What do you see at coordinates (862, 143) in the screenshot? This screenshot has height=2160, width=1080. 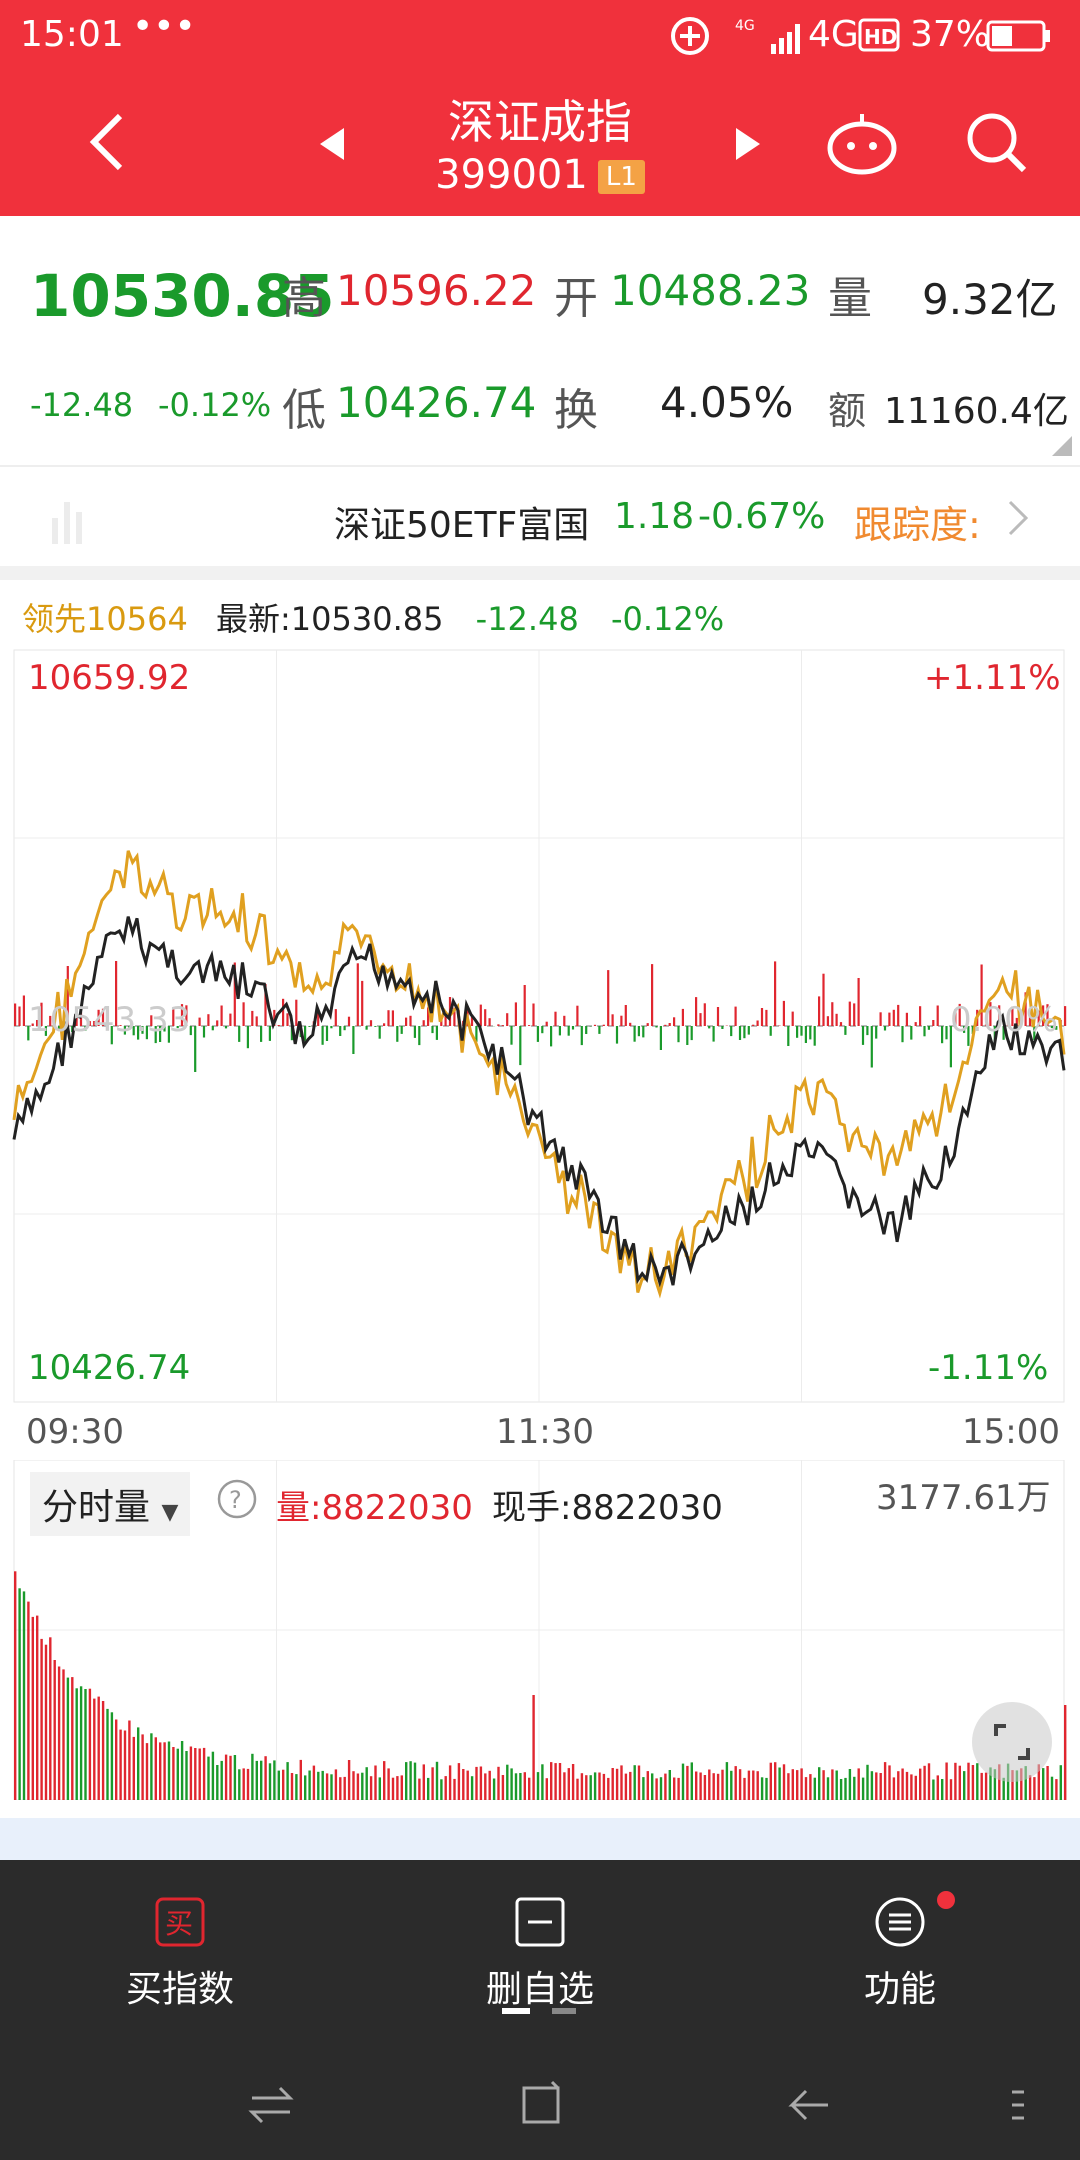 I see `robot-assistant-icon` at bounding box center [862, 143].